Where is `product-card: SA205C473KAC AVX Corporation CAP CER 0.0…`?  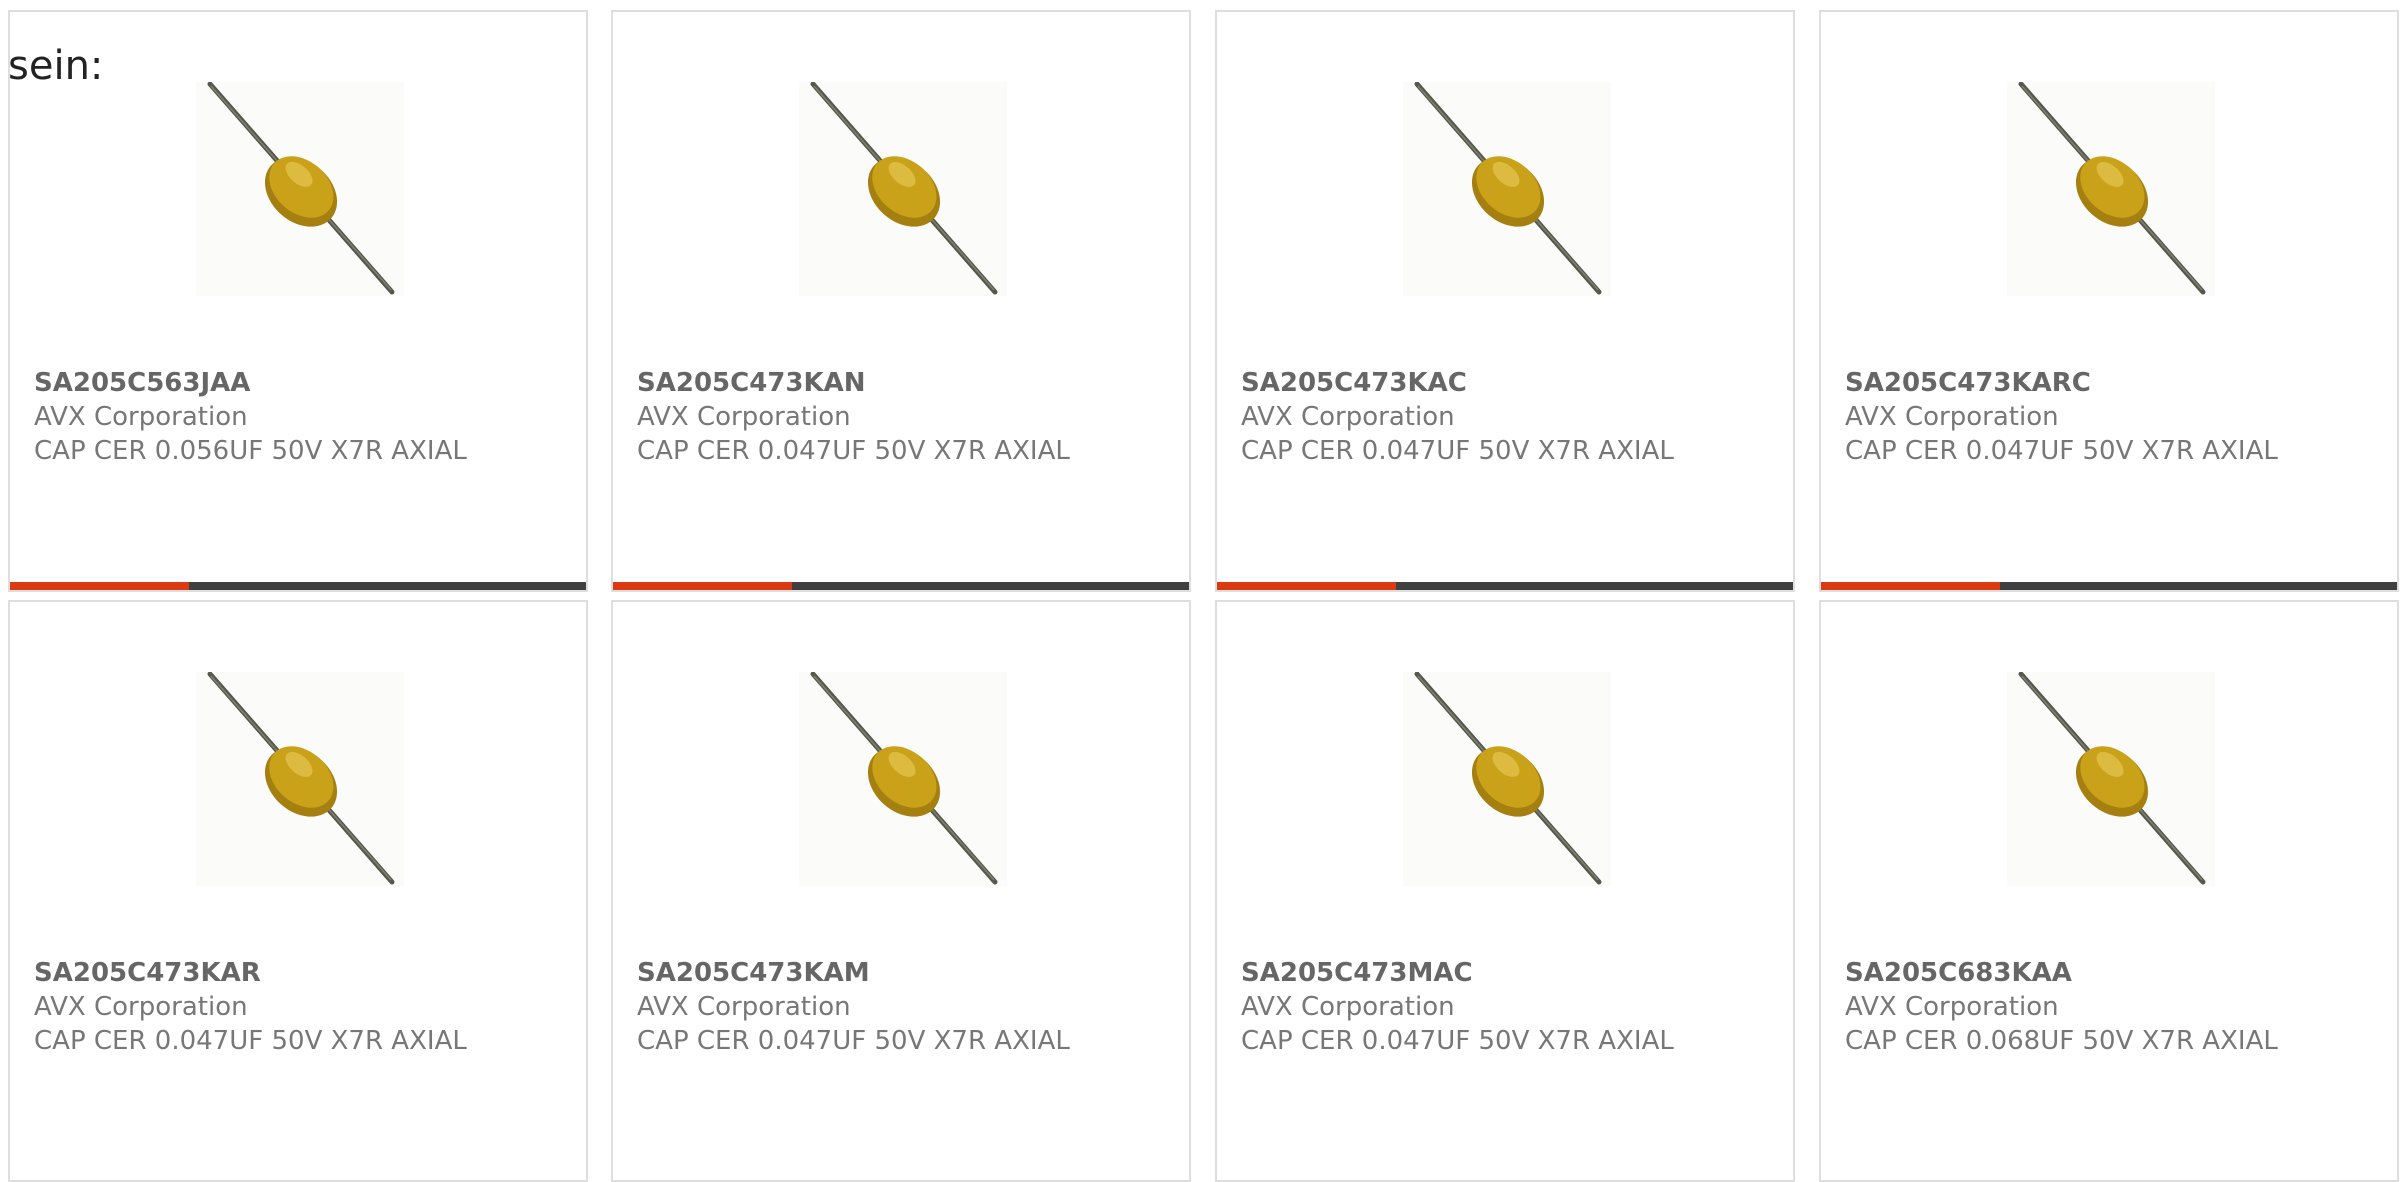
product-card: SA205C473KAC AVX Corporation CAP CER 0.0… is located at coordinates (1505, 301).